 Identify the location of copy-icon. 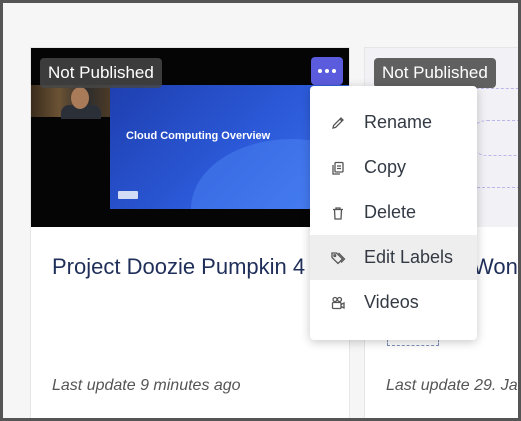
(338, 168).